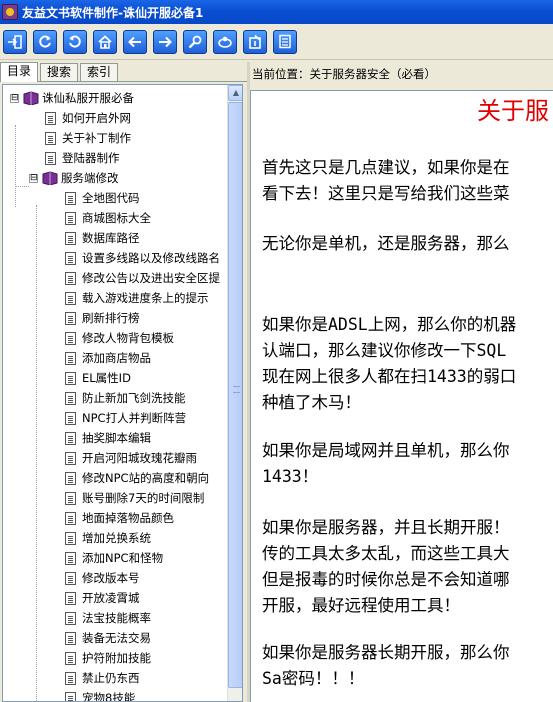  I want to click on paragraph: 无论你是单机，还是服务器，那么, so click(386, 243).